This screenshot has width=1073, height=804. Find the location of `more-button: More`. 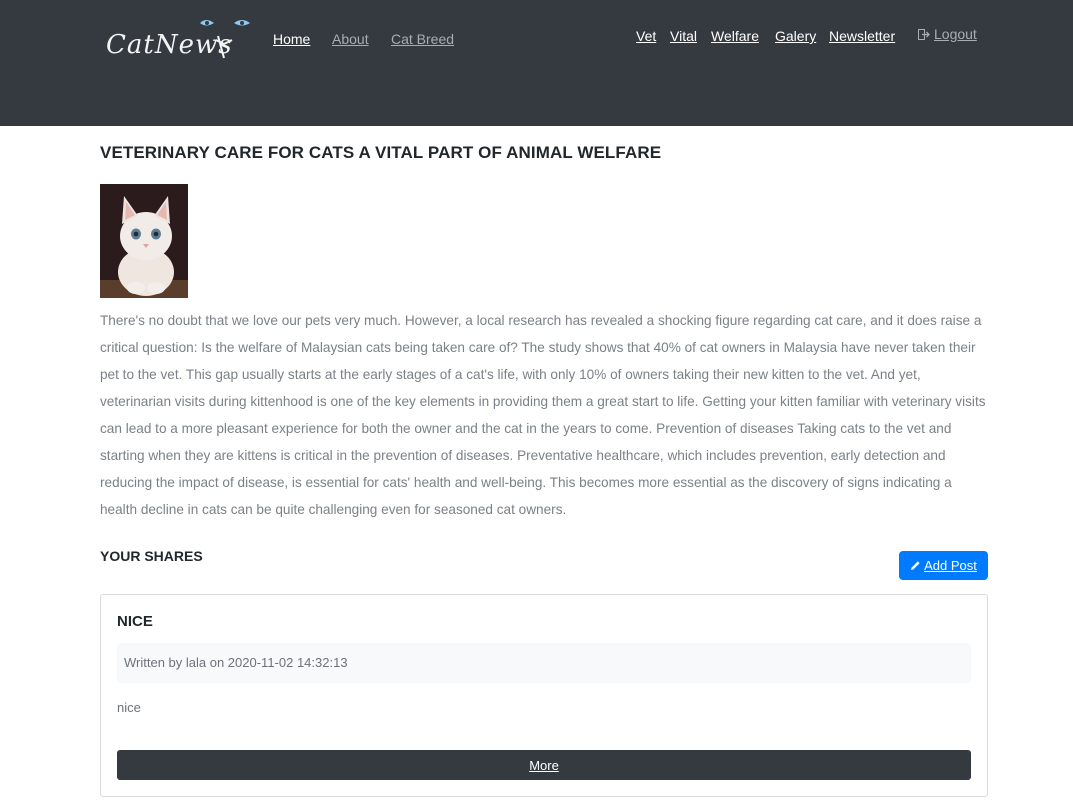

more-button: More is located at coordinates (544, 765).